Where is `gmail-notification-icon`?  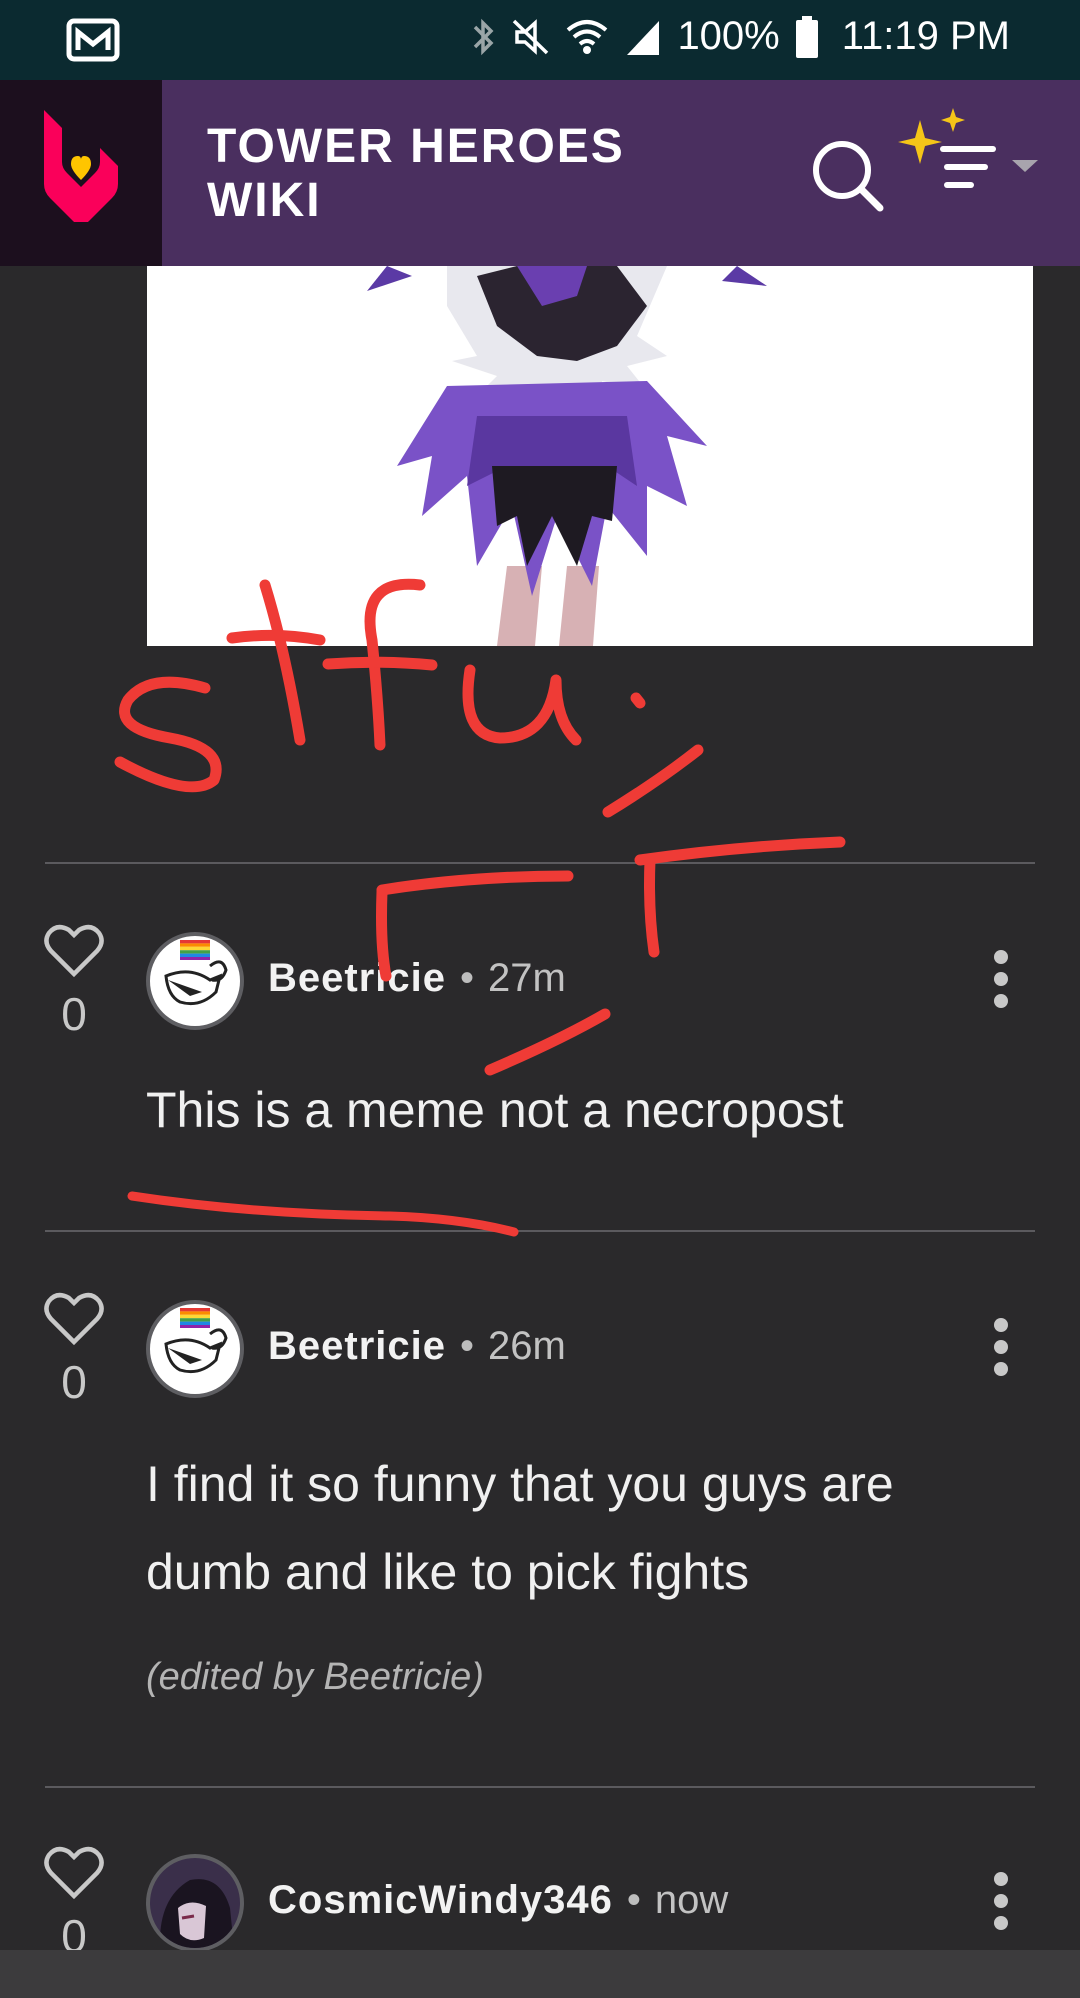
gmail-notification-icon is located at coordinates (93, 42).